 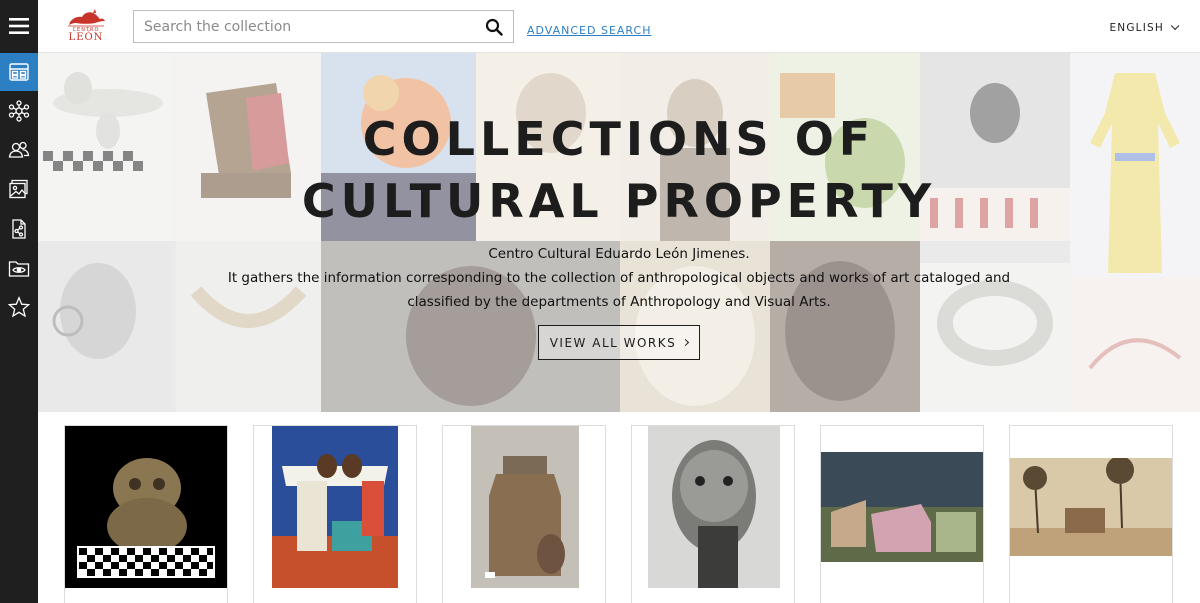 I want to click on people-icon, so click(x=19, y=150).